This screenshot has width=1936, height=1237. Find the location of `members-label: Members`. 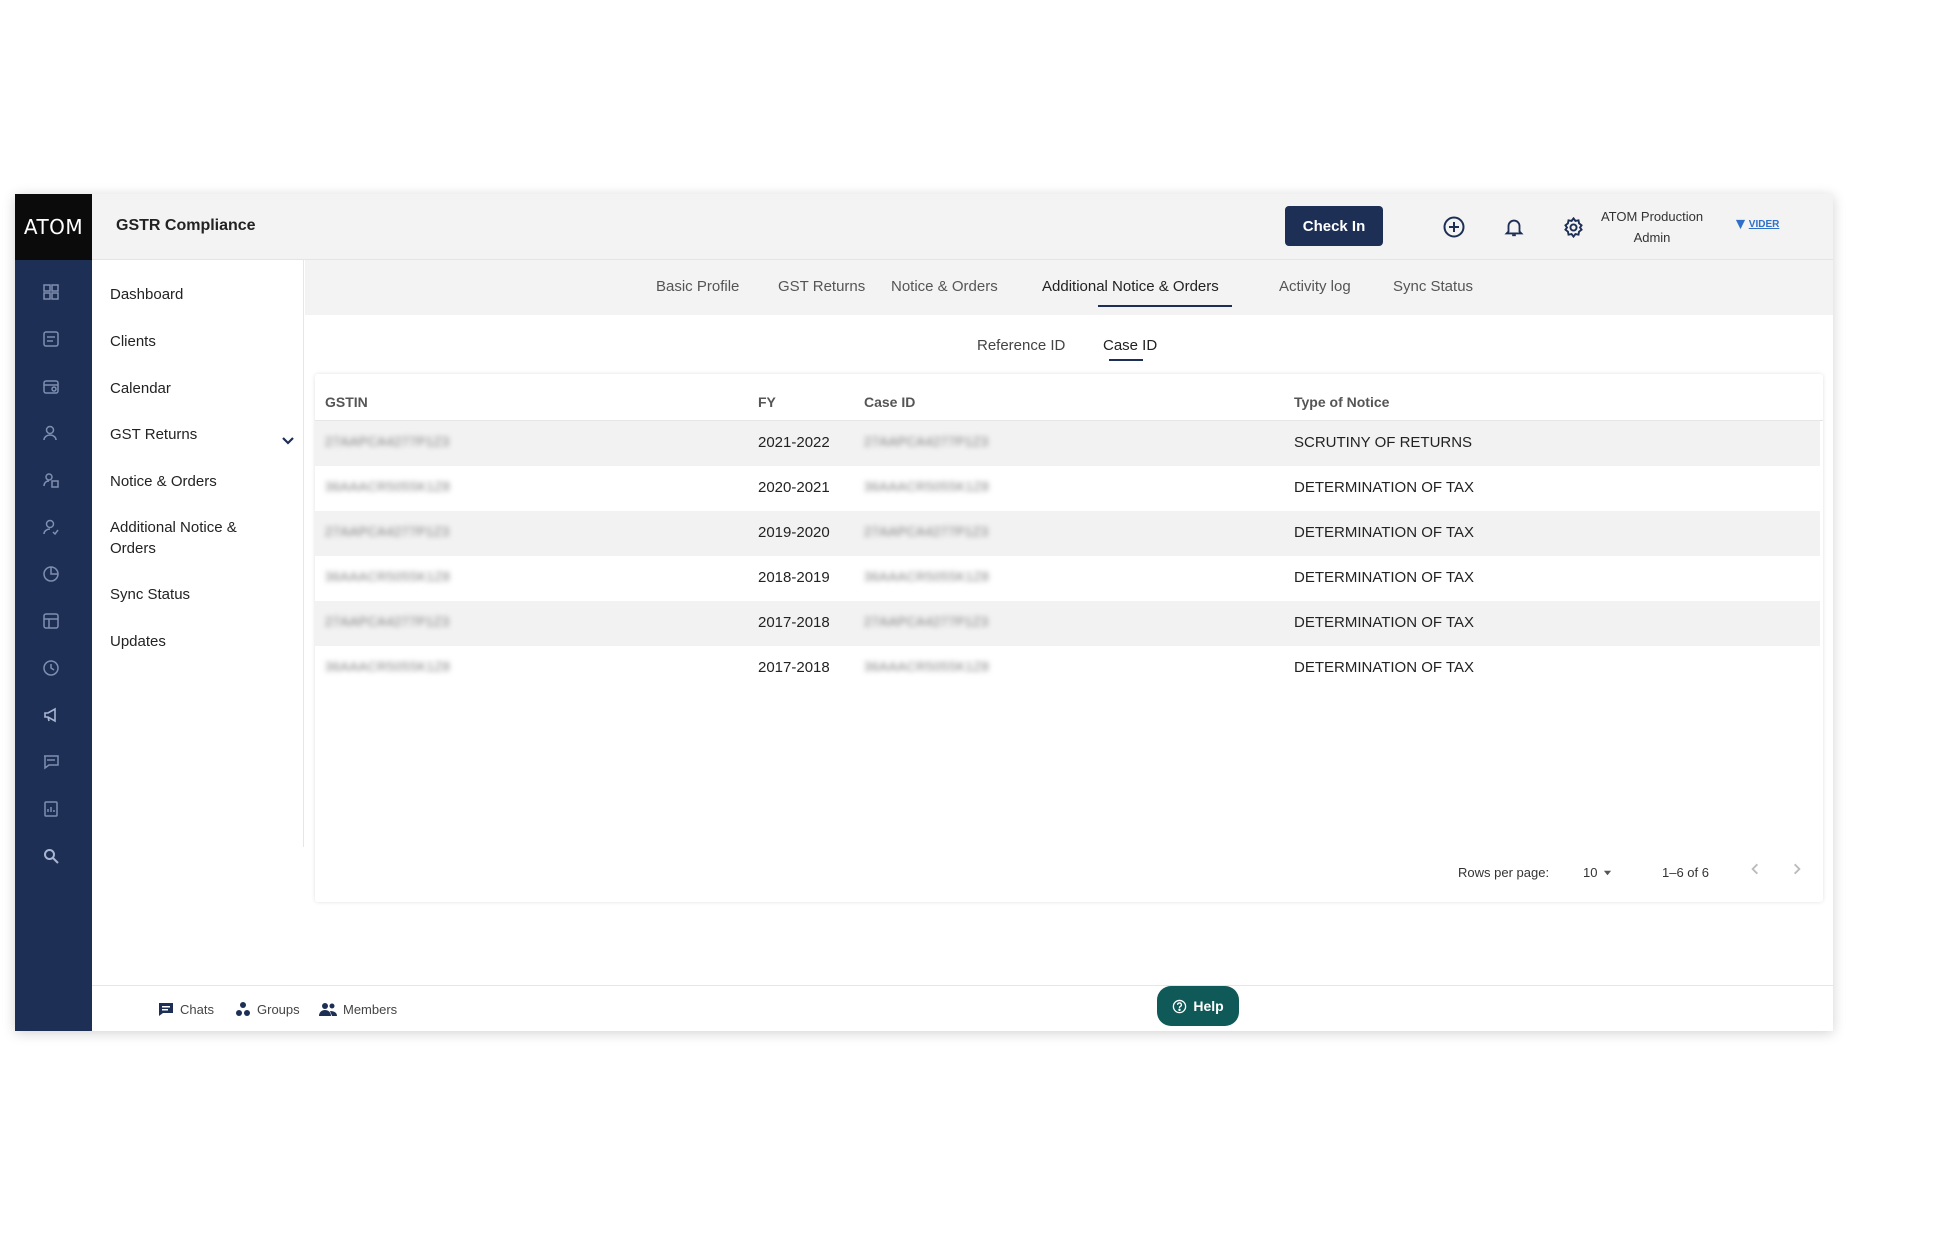

members-label: Members is located at coordinates (370, 1009).